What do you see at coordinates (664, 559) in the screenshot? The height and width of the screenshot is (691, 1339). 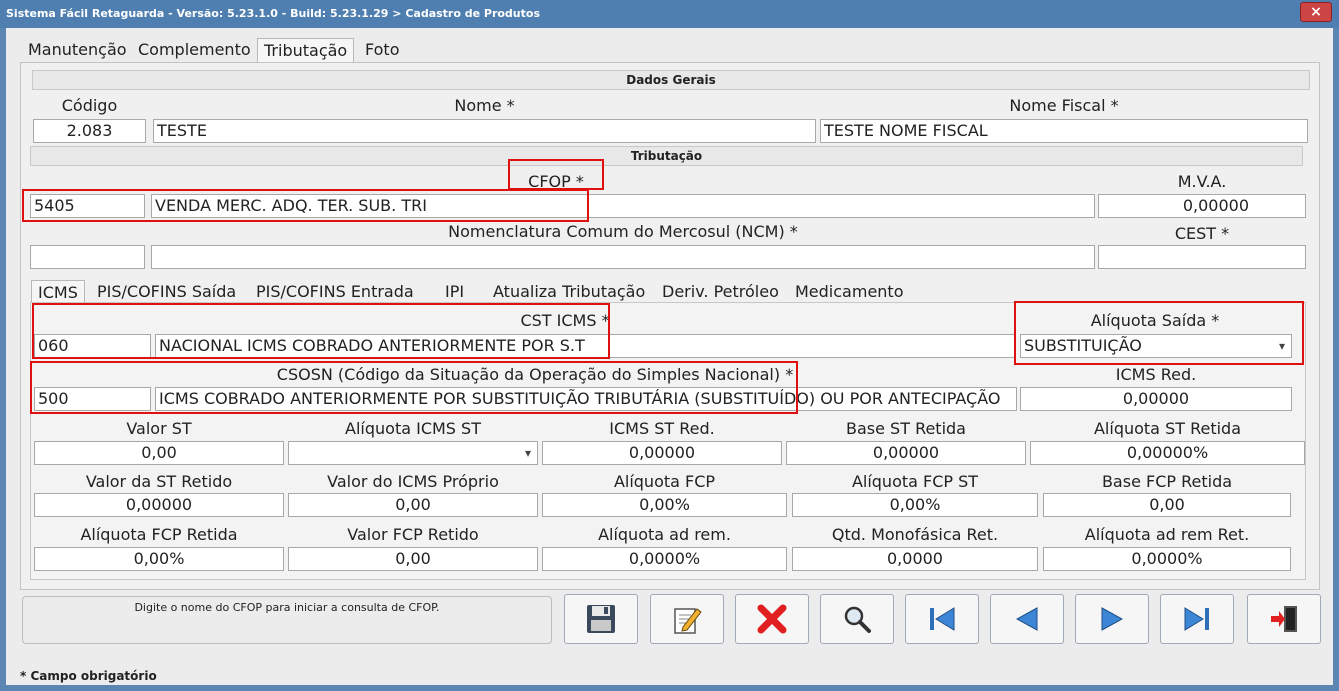 I see `aliquota-ad-rem-field: 0,0000%` at bounding box center [664, 559].